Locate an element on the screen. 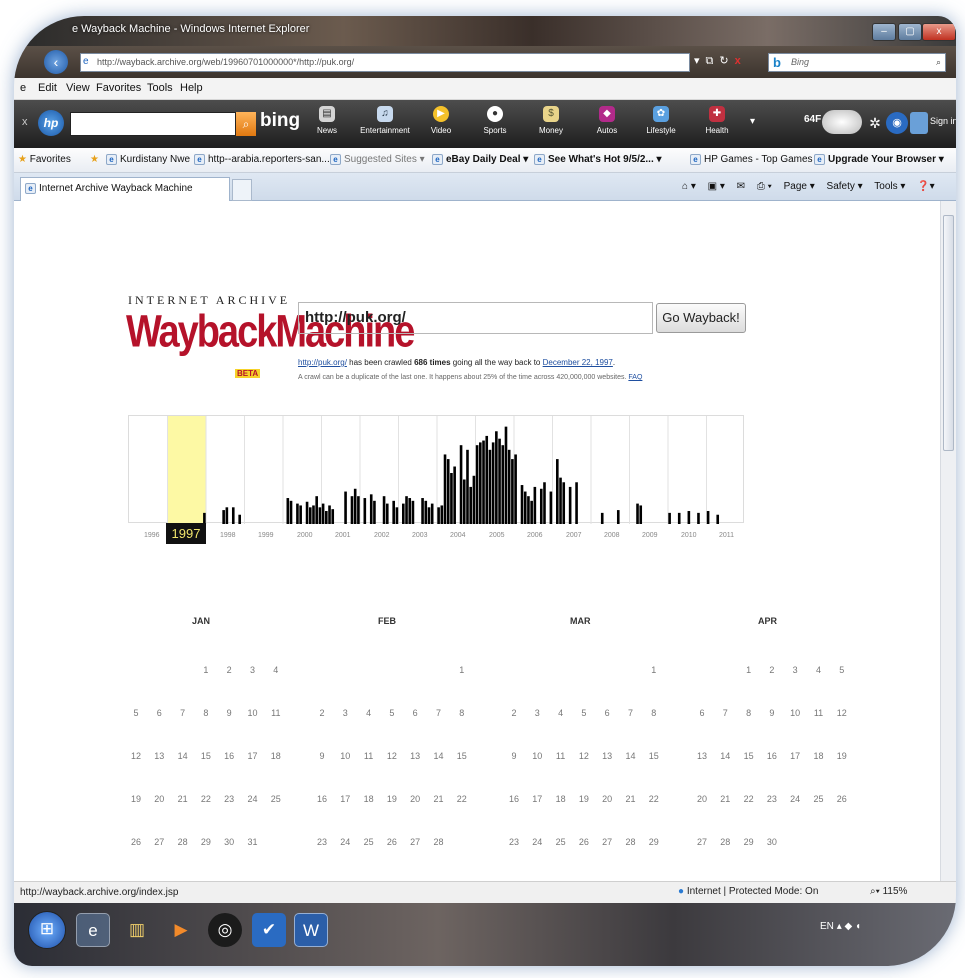 The image size is (965, 978). dropdown-arrow-icon: ▾ is located at coordinates (700, 61).